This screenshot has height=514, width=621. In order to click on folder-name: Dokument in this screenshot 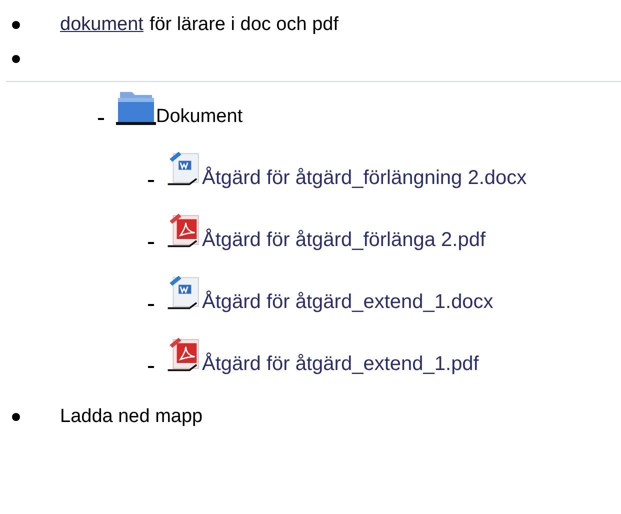, I will do `click(199, 117)`.